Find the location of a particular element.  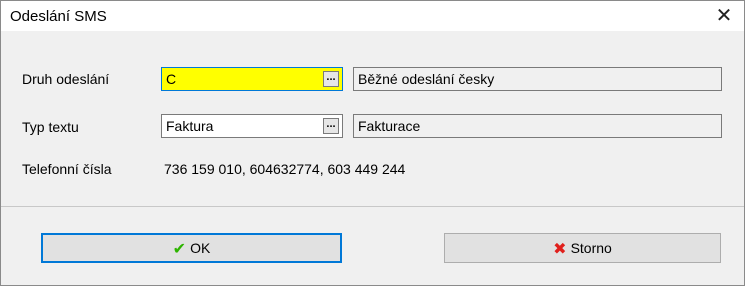

druh-odeslani-input is located at coordinates (238, 79).